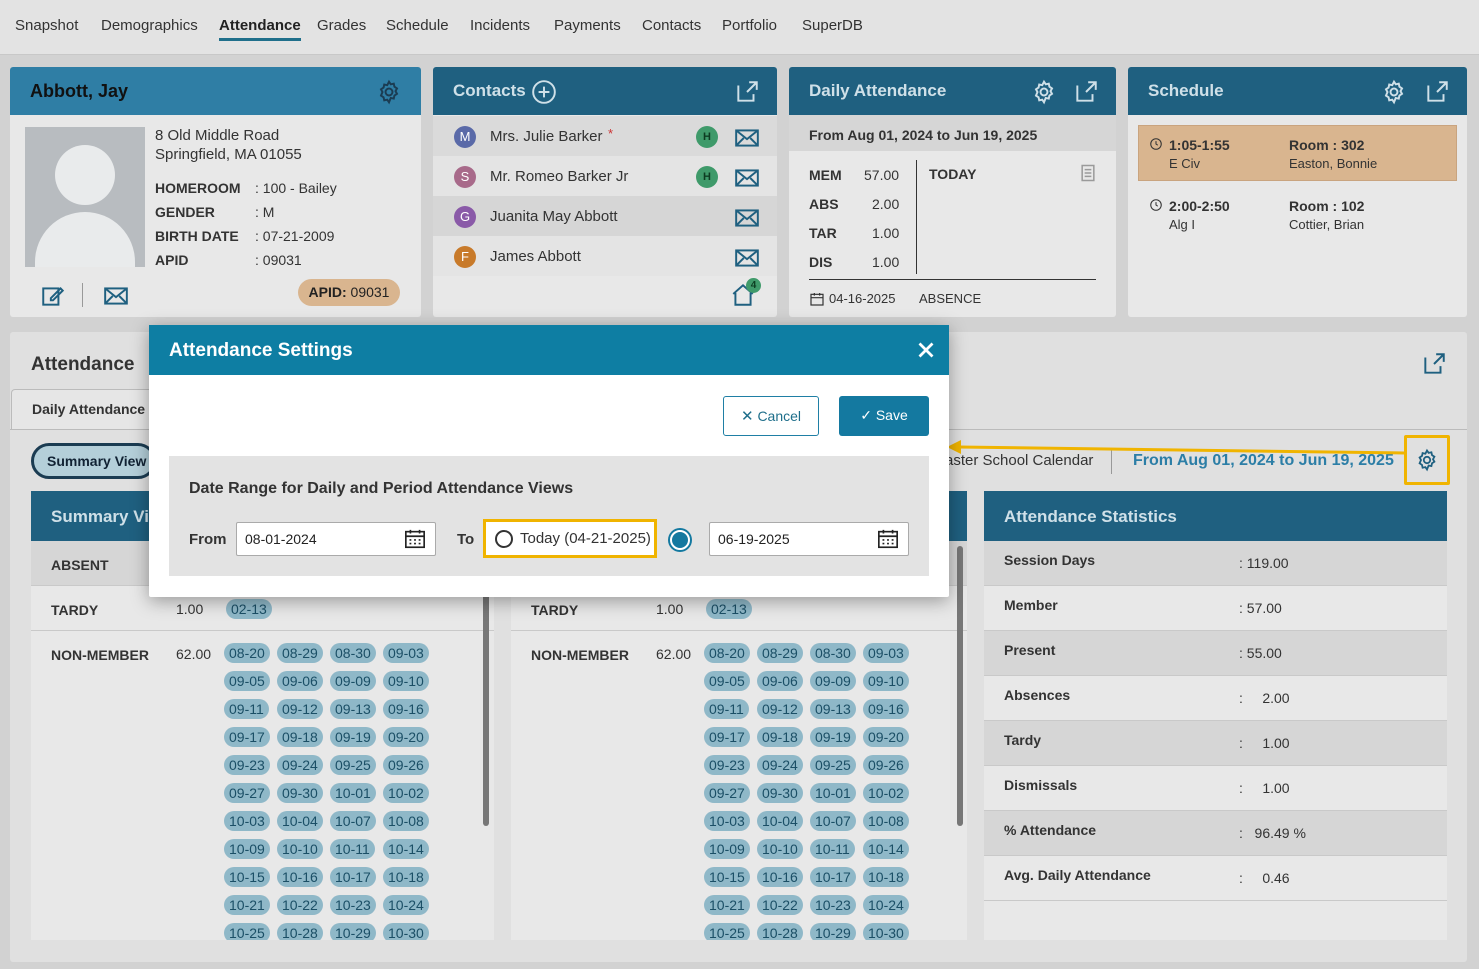 This screenshot has height=969, width=1479. I want to click on date-chip: 09-26, so click(406, 765).